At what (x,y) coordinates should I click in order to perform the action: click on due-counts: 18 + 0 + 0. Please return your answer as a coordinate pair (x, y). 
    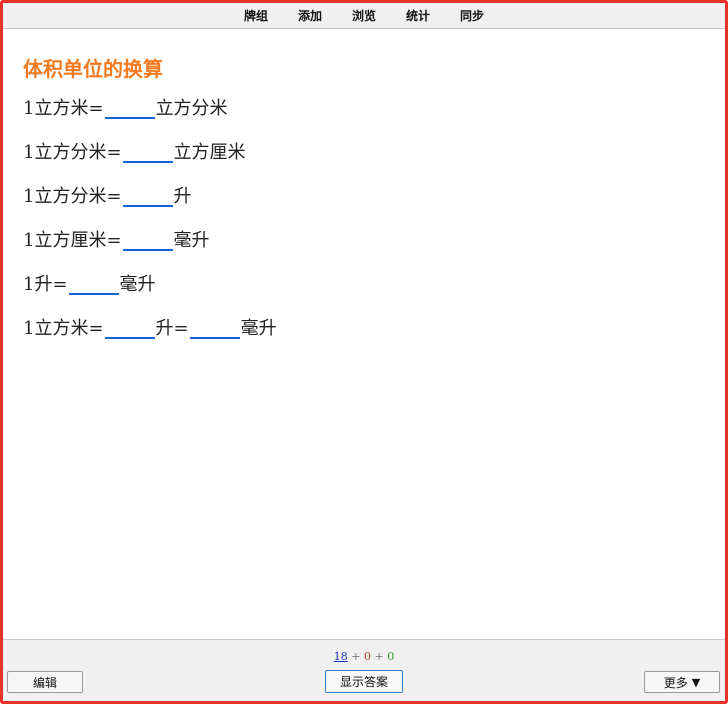
    Looking at the image, I should click on (364, 656).